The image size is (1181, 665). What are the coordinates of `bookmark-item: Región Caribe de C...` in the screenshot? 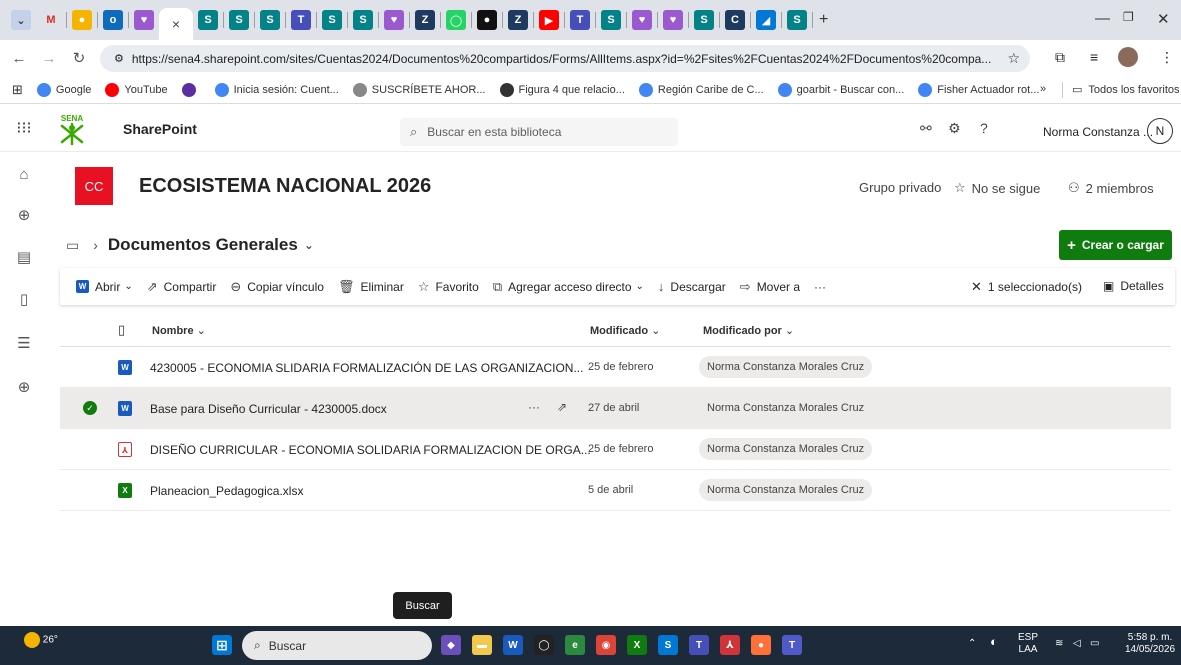 It's located at (701, 89).